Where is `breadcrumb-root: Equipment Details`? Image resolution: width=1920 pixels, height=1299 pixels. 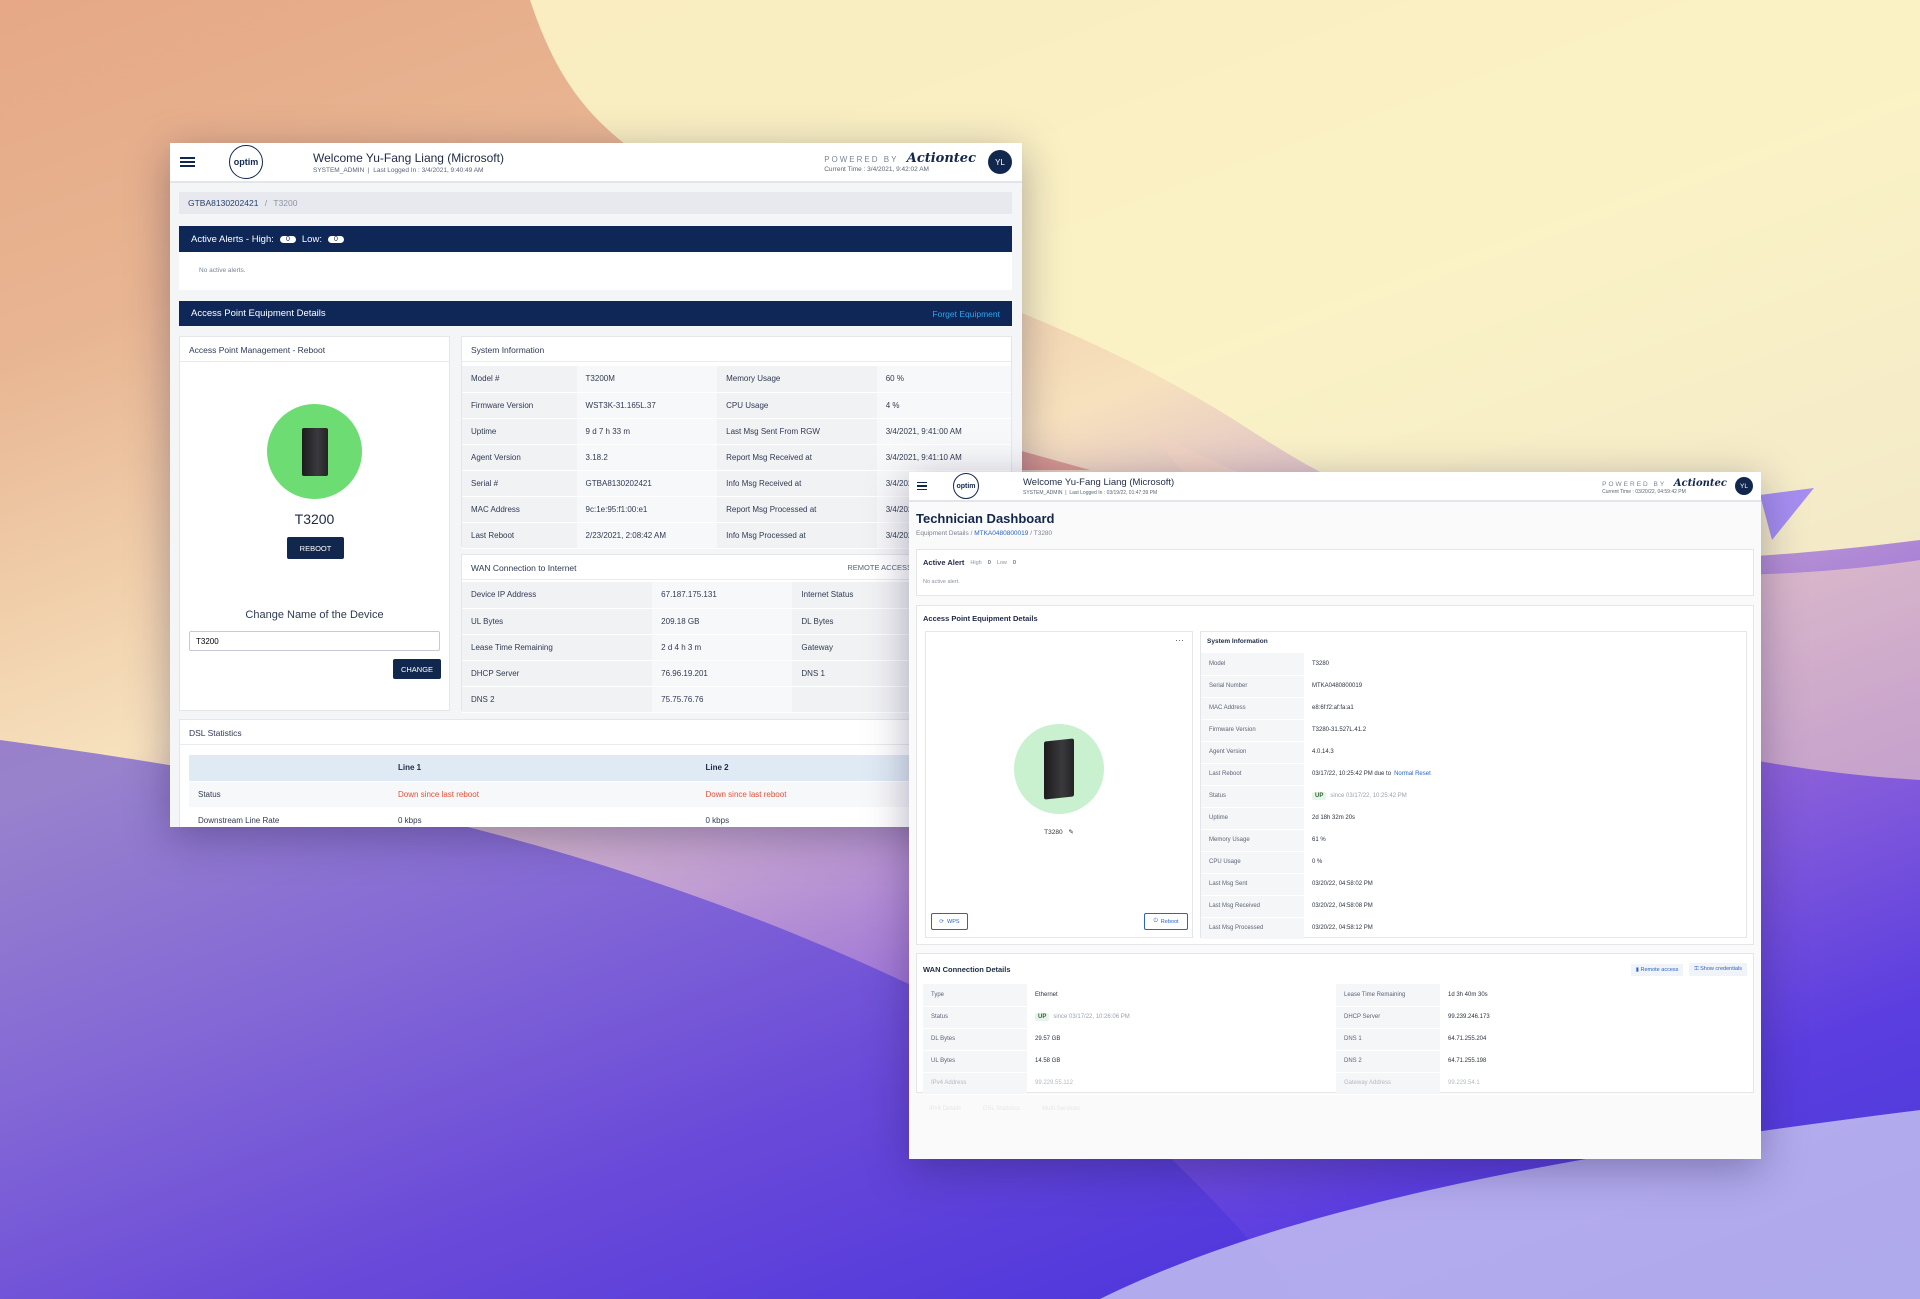
breadcrumb-root: Equipment Details is located at coordinates (942, 533).